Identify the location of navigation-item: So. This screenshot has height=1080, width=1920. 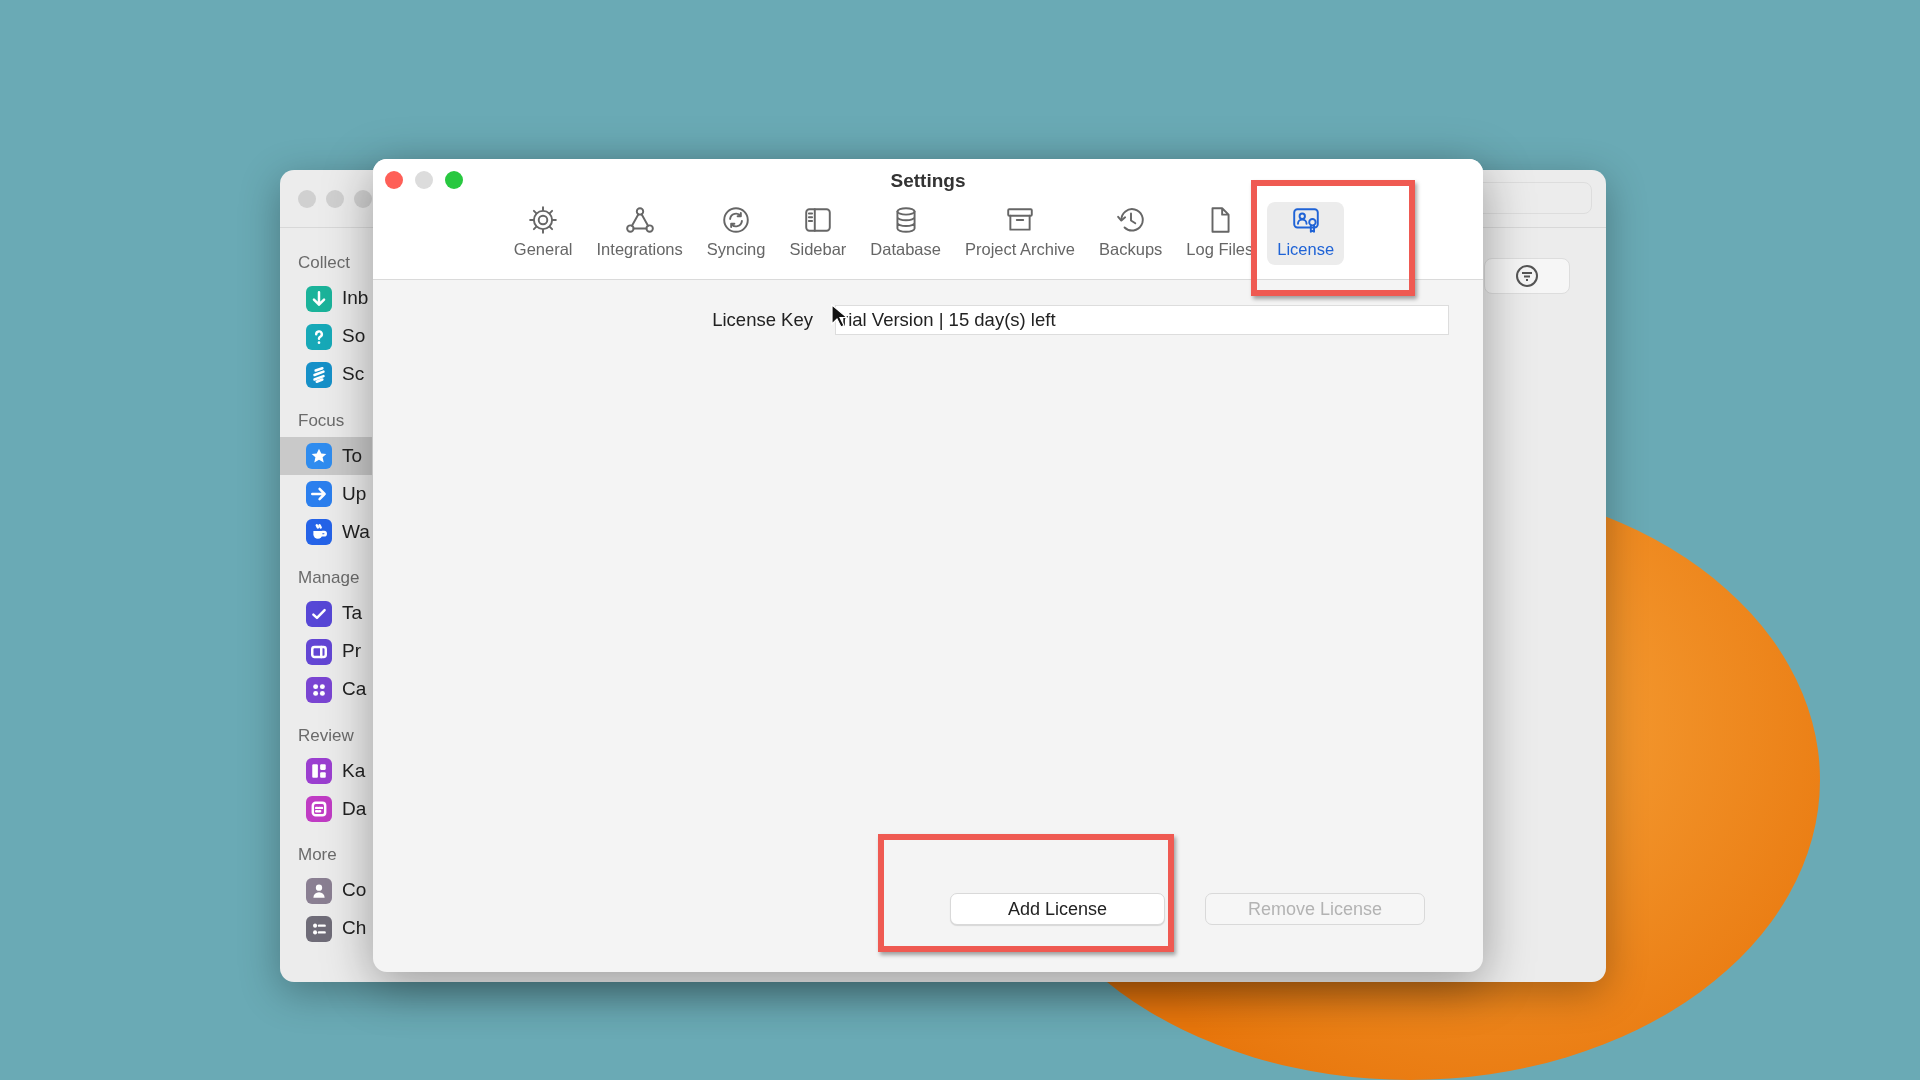
(326, 336).